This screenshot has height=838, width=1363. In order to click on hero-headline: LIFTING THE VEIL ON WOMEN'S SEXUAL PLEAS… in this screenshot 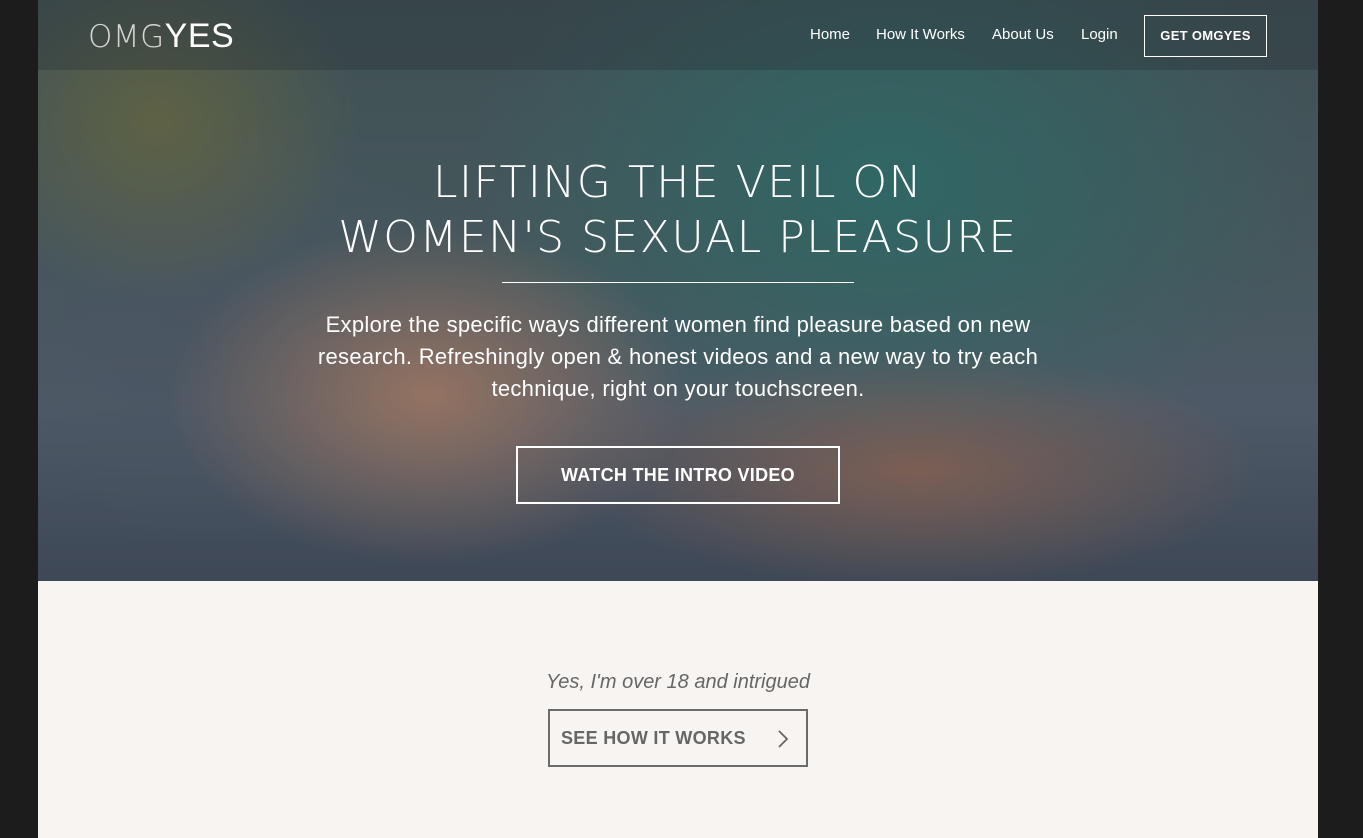, I will do `click(678, 210)`.